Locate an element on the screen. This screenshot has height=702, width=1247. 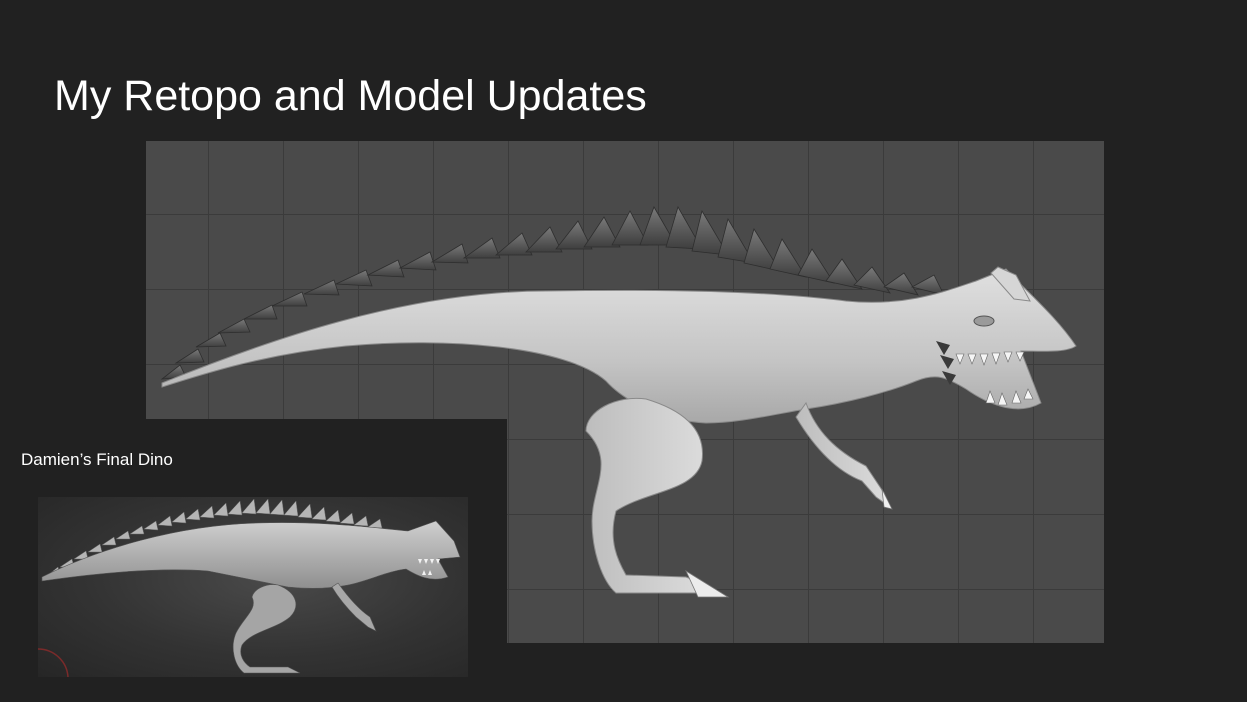
dinosaur-arm is located at coordinates (843, 455).